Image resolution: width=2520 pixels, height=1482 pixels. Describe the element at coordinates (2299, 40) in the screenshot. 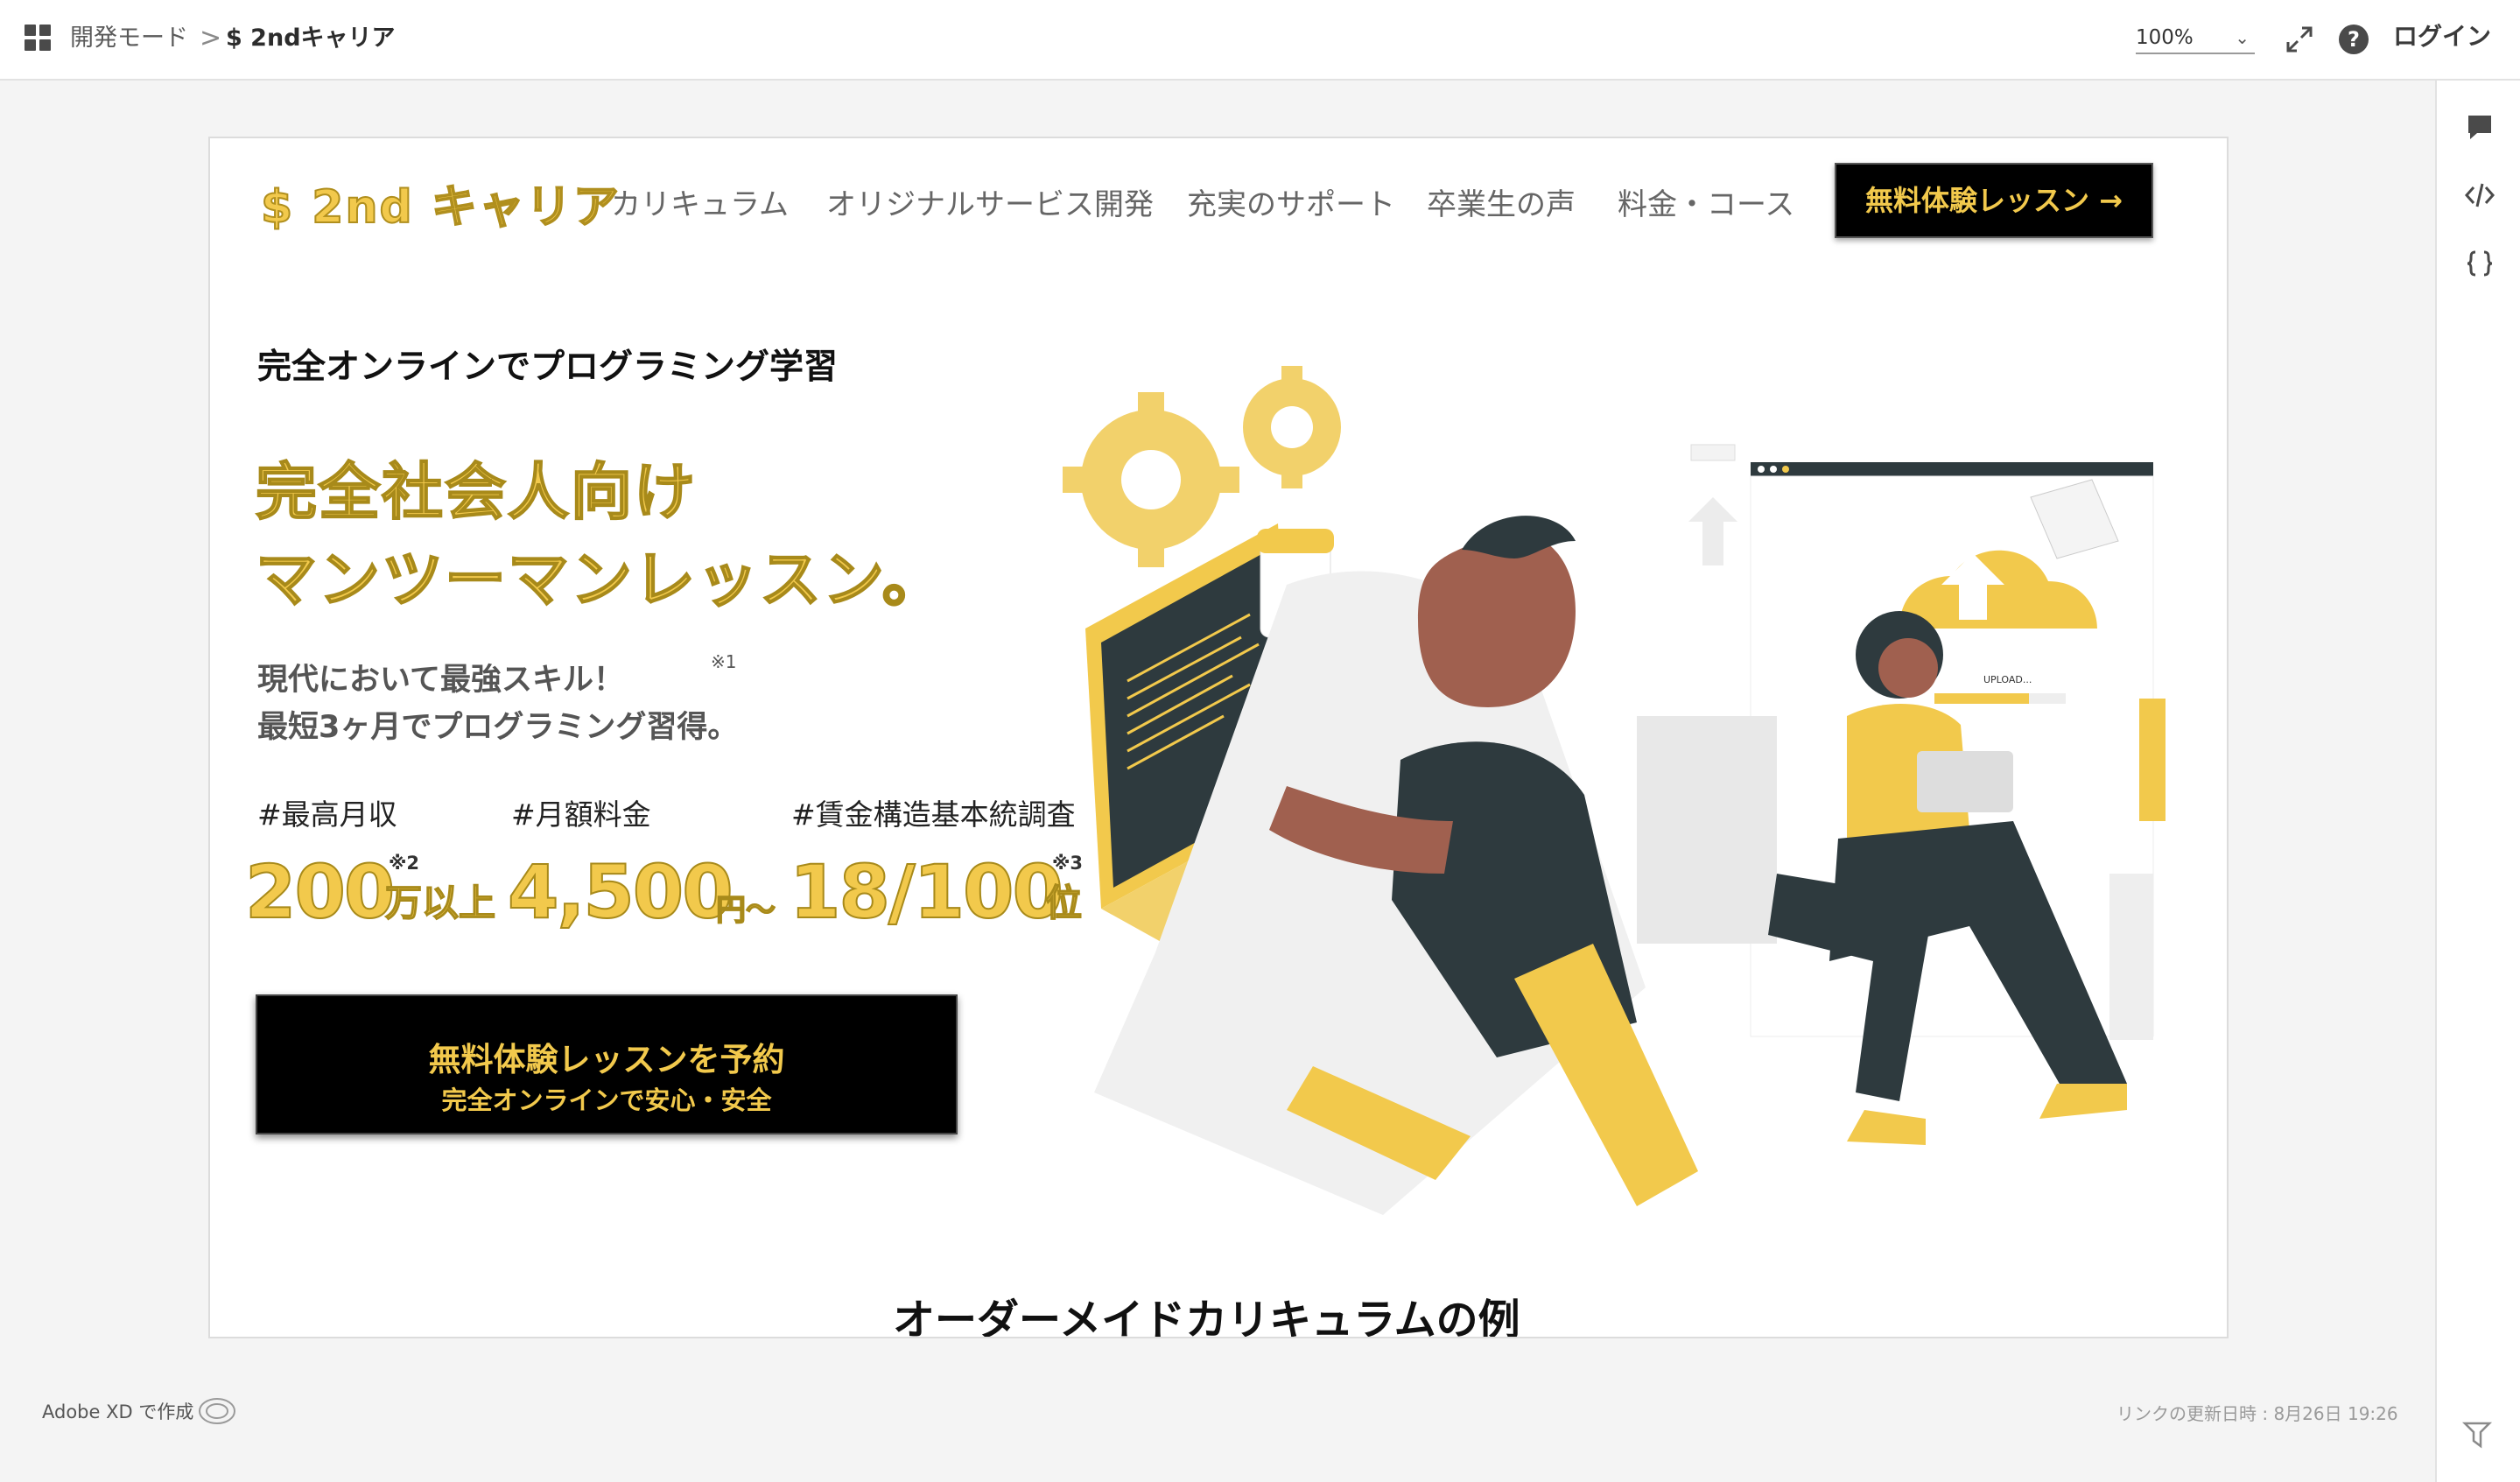

I see `expand-icon` at that location.